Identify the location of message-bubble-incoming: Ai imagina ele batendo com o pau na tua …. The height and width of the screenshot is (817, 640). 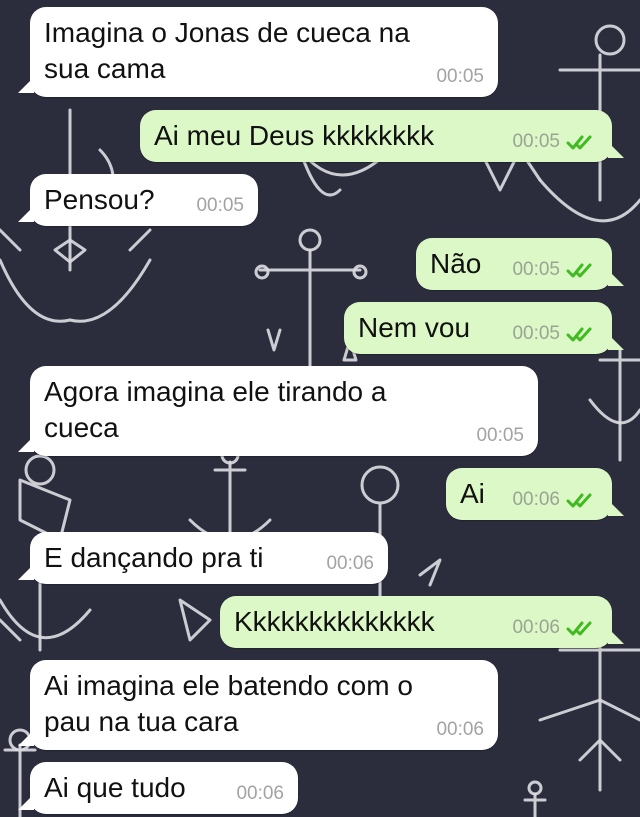
(258, 705).